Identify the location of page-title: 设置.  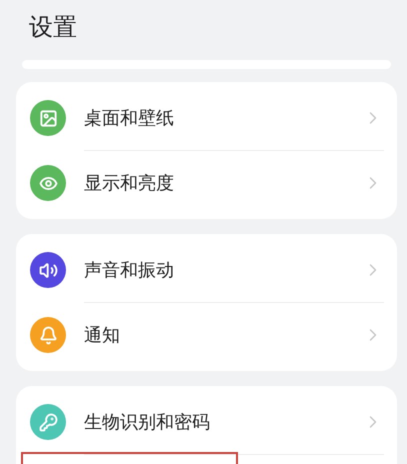
(53, 27).